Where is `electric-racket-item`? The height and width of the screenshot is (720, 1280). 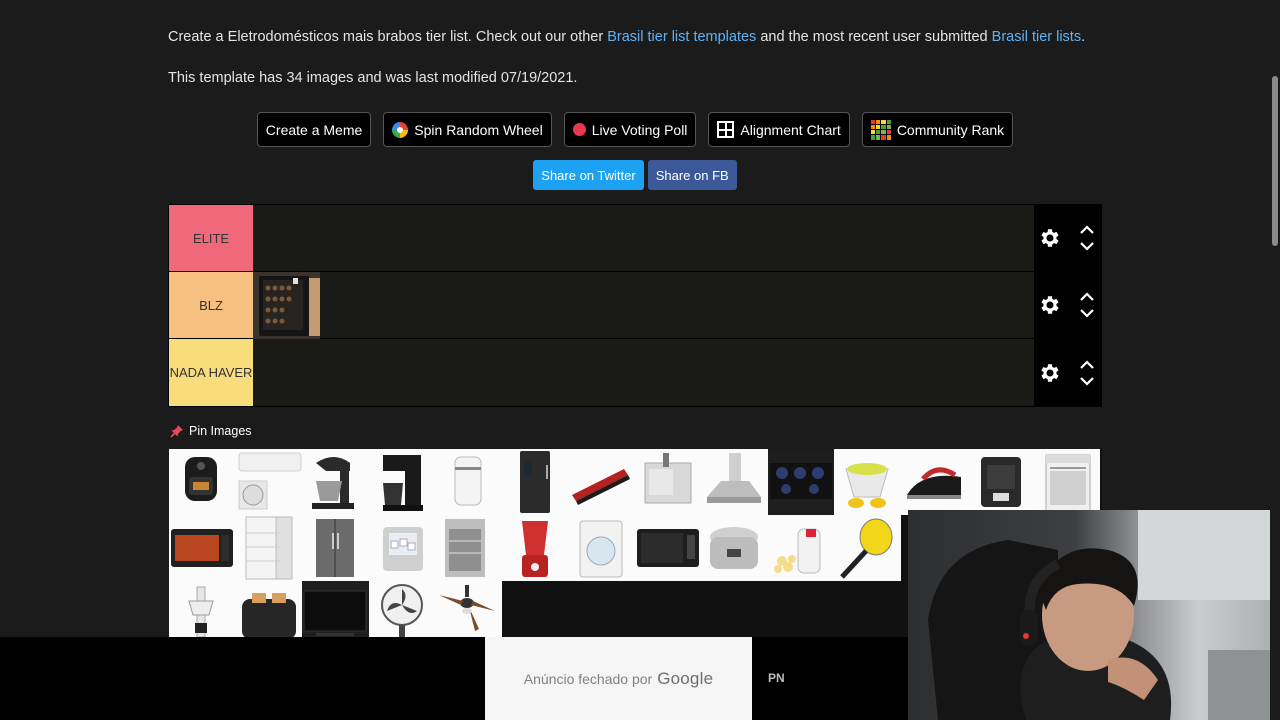
electric-racket-item is located at coordinates (867, 548).